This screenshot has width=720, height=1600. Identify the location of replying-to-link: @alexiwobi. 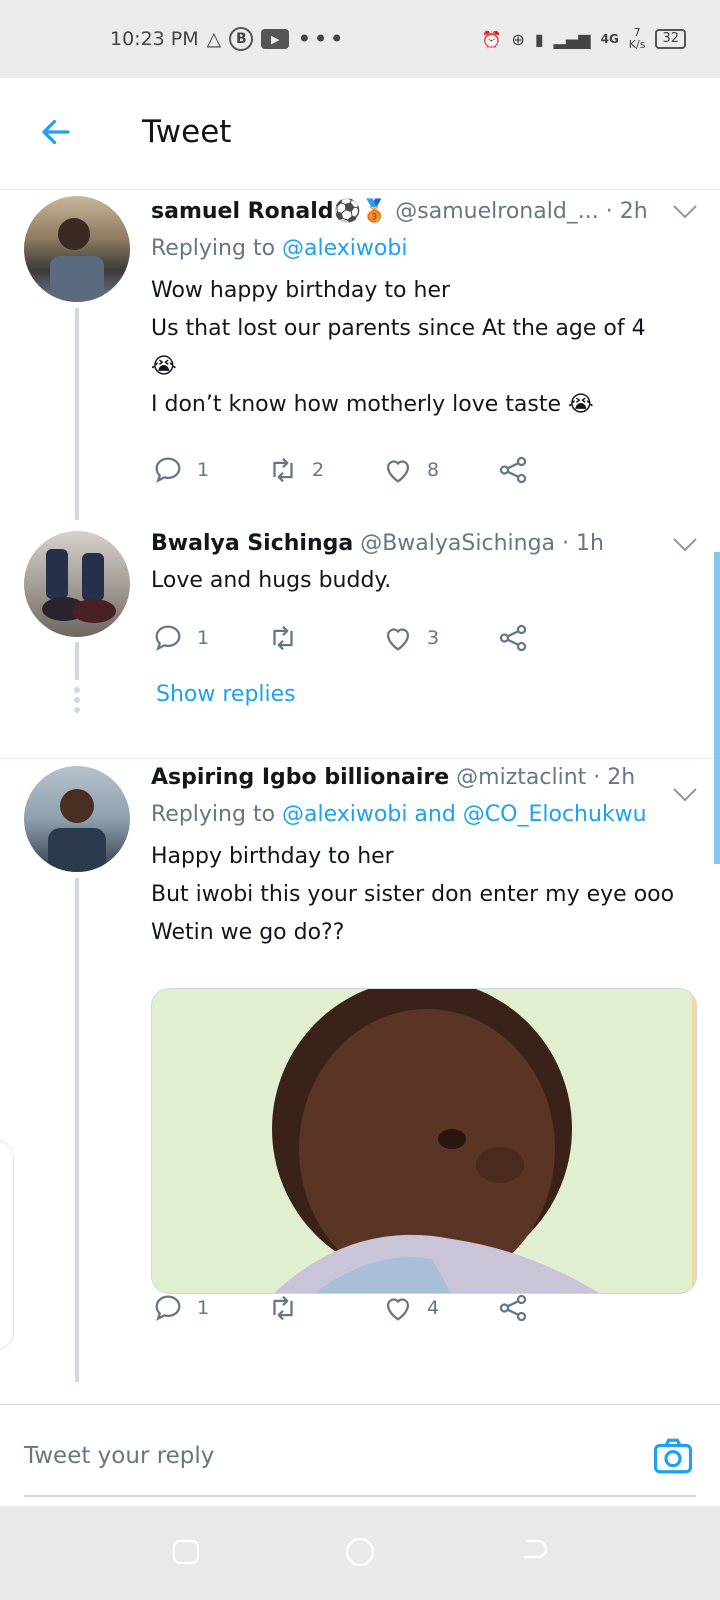
(344, 248).